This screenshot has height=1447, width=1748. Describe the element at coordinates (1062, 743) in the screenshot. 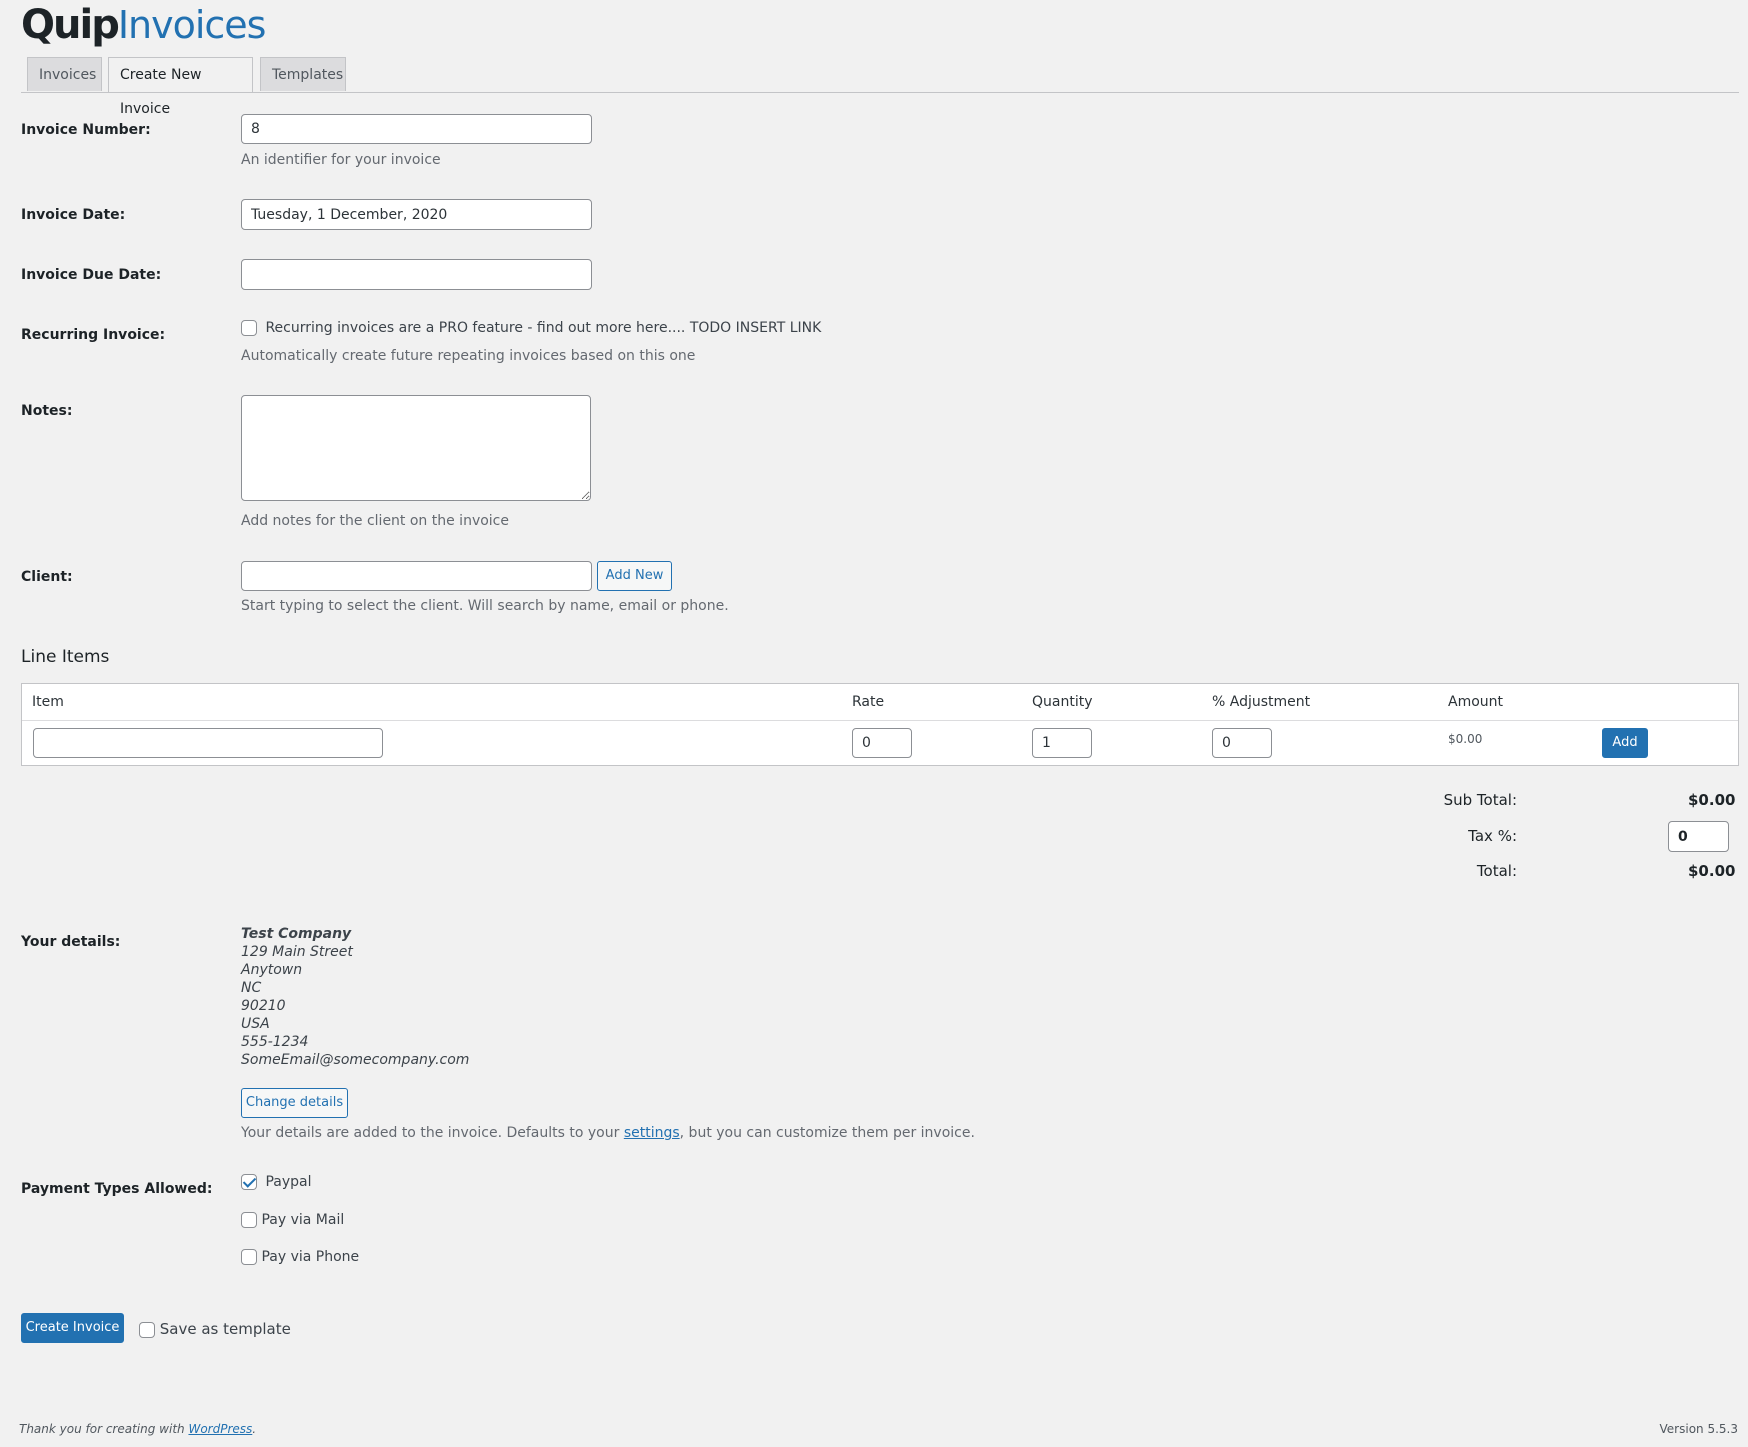

I see `quantity-input` at that location.